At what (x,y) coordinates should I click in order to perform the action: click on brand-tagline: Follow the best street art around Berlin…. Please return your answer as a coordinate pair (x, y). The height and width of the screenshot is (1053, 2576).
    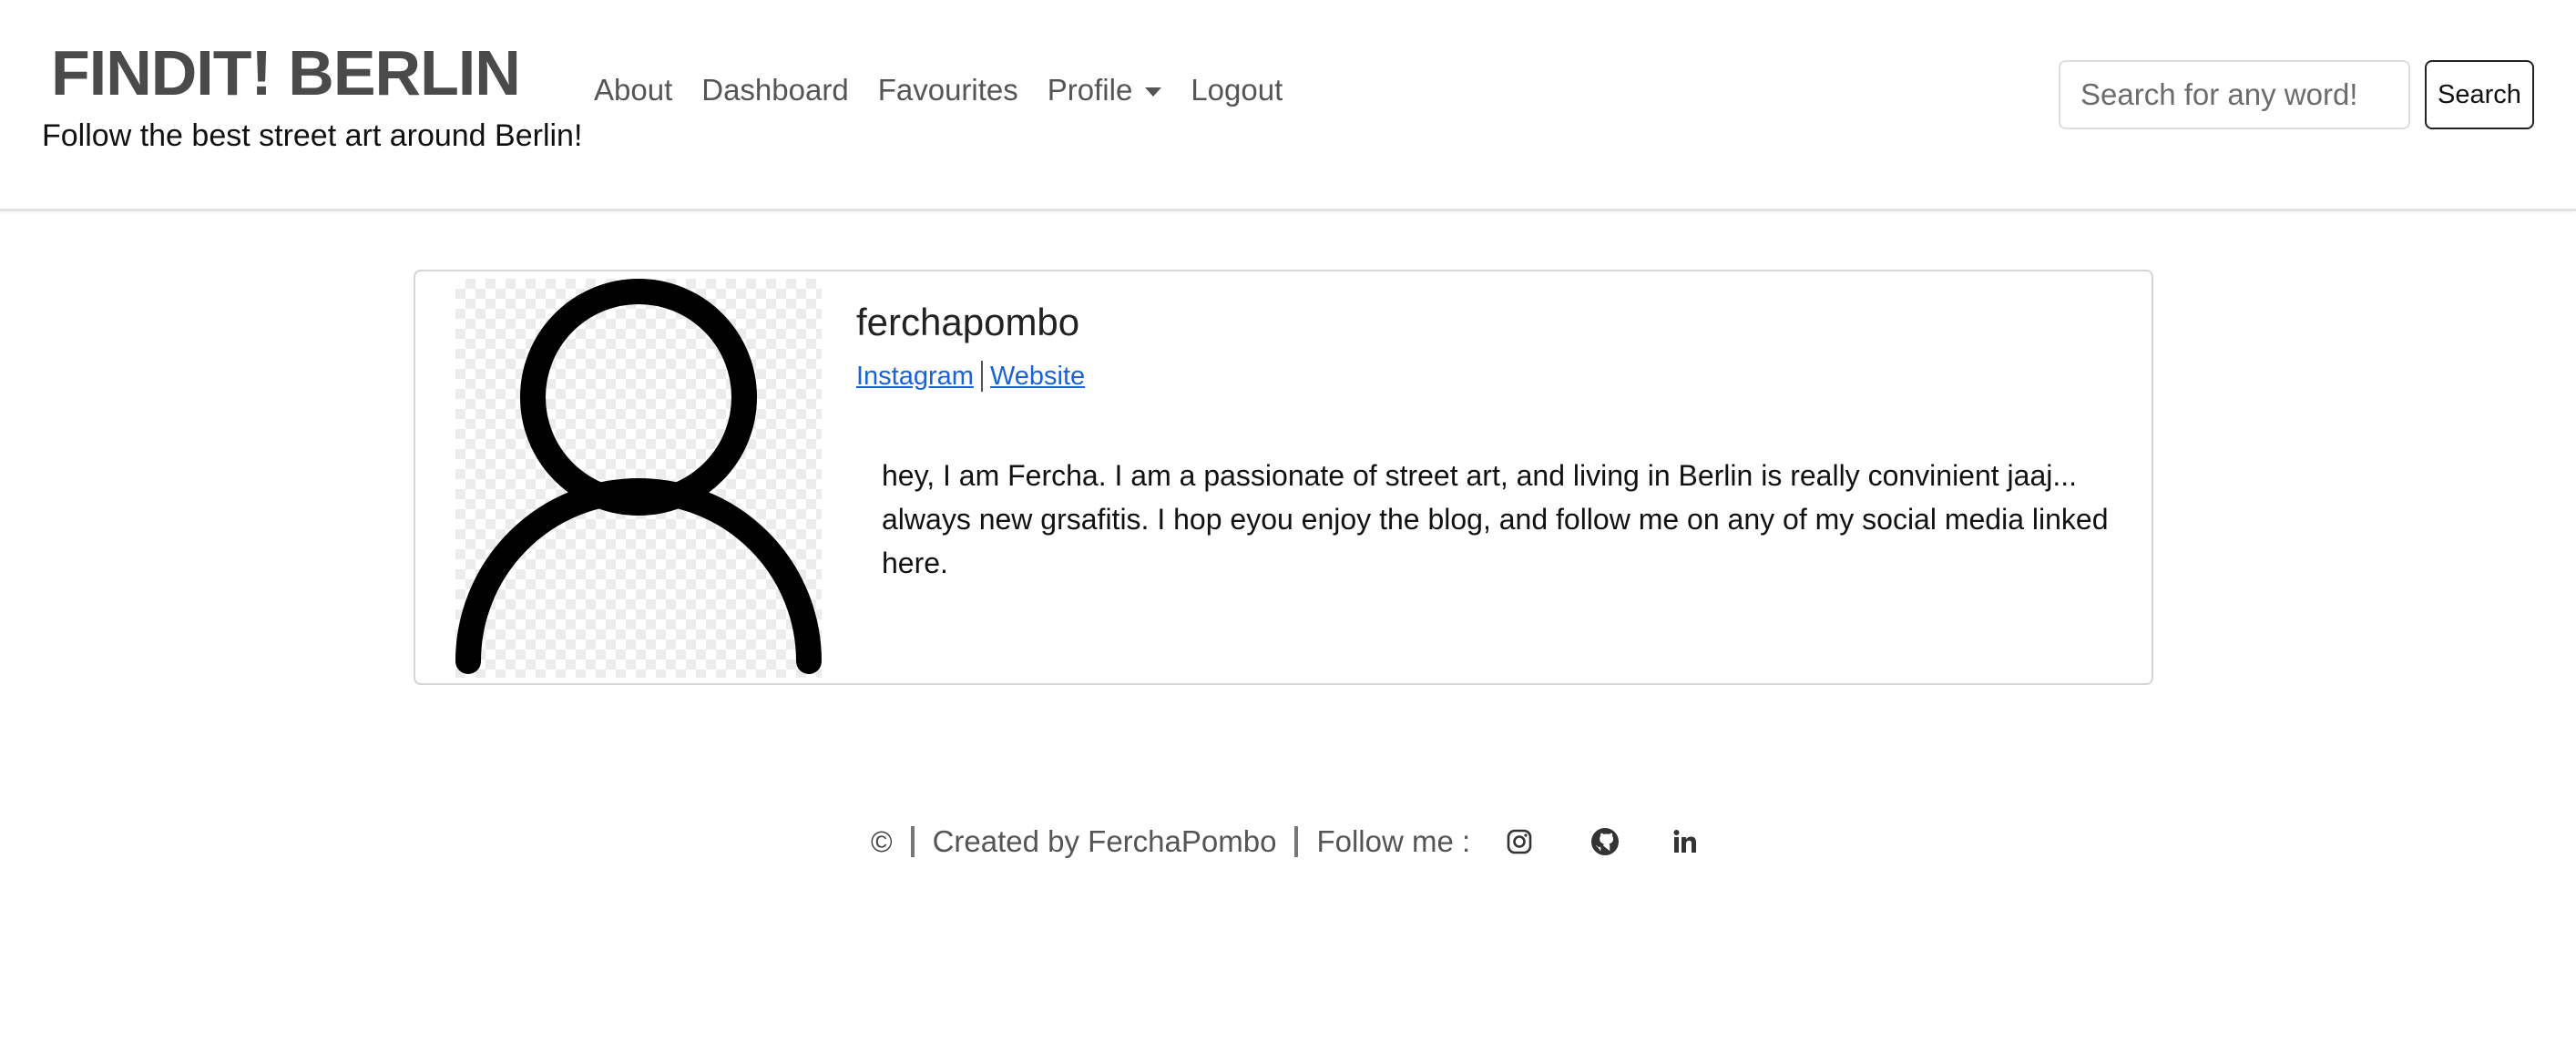
    Looking at the image, I should click on (312, 135).